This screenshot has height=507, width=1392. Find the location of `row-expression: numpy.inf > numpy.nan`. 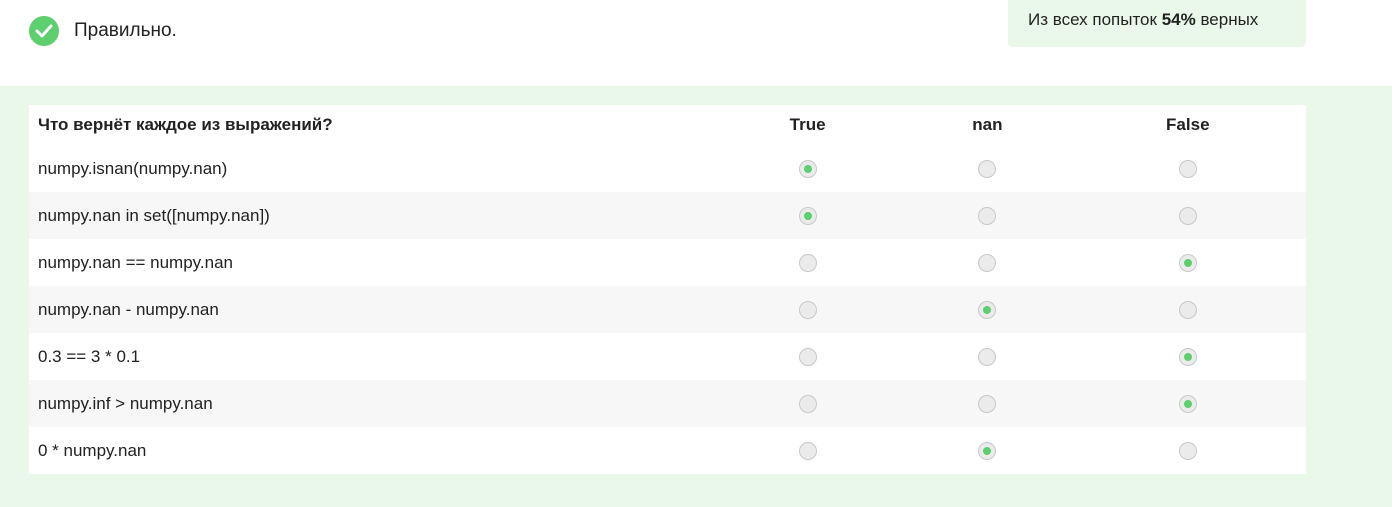

row-expression: numpy.inf > numpy.nan is located at coordinates (369, 403).